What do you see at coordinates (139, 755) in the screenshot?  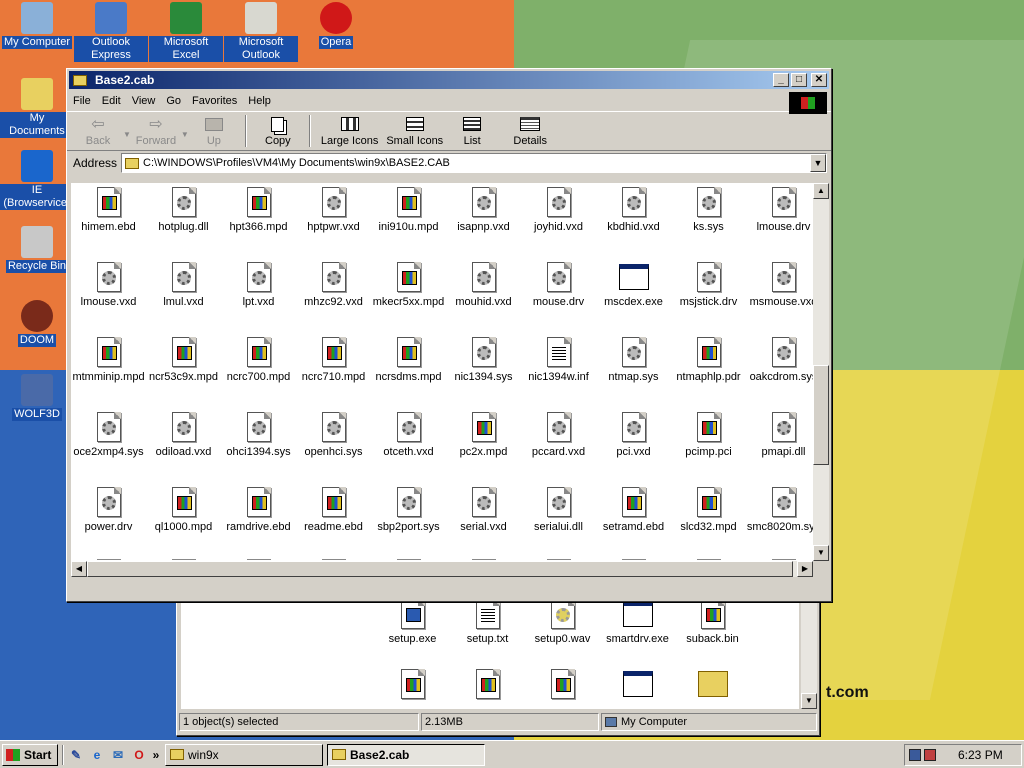 I see `opera-icon: O` at bounding box center [139, 755].